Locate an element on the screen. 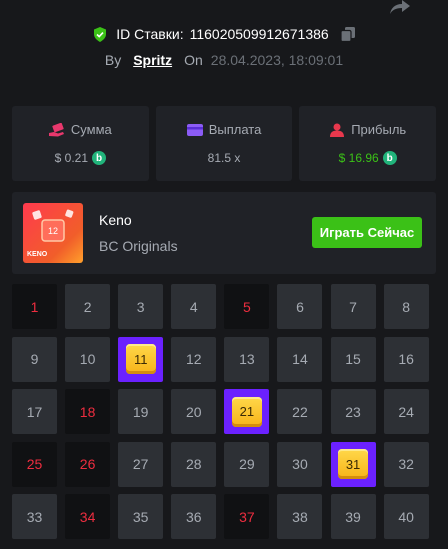 This screenshot has width=448, height=549. keno-cell: 3 is located at coordinates (141, 306).